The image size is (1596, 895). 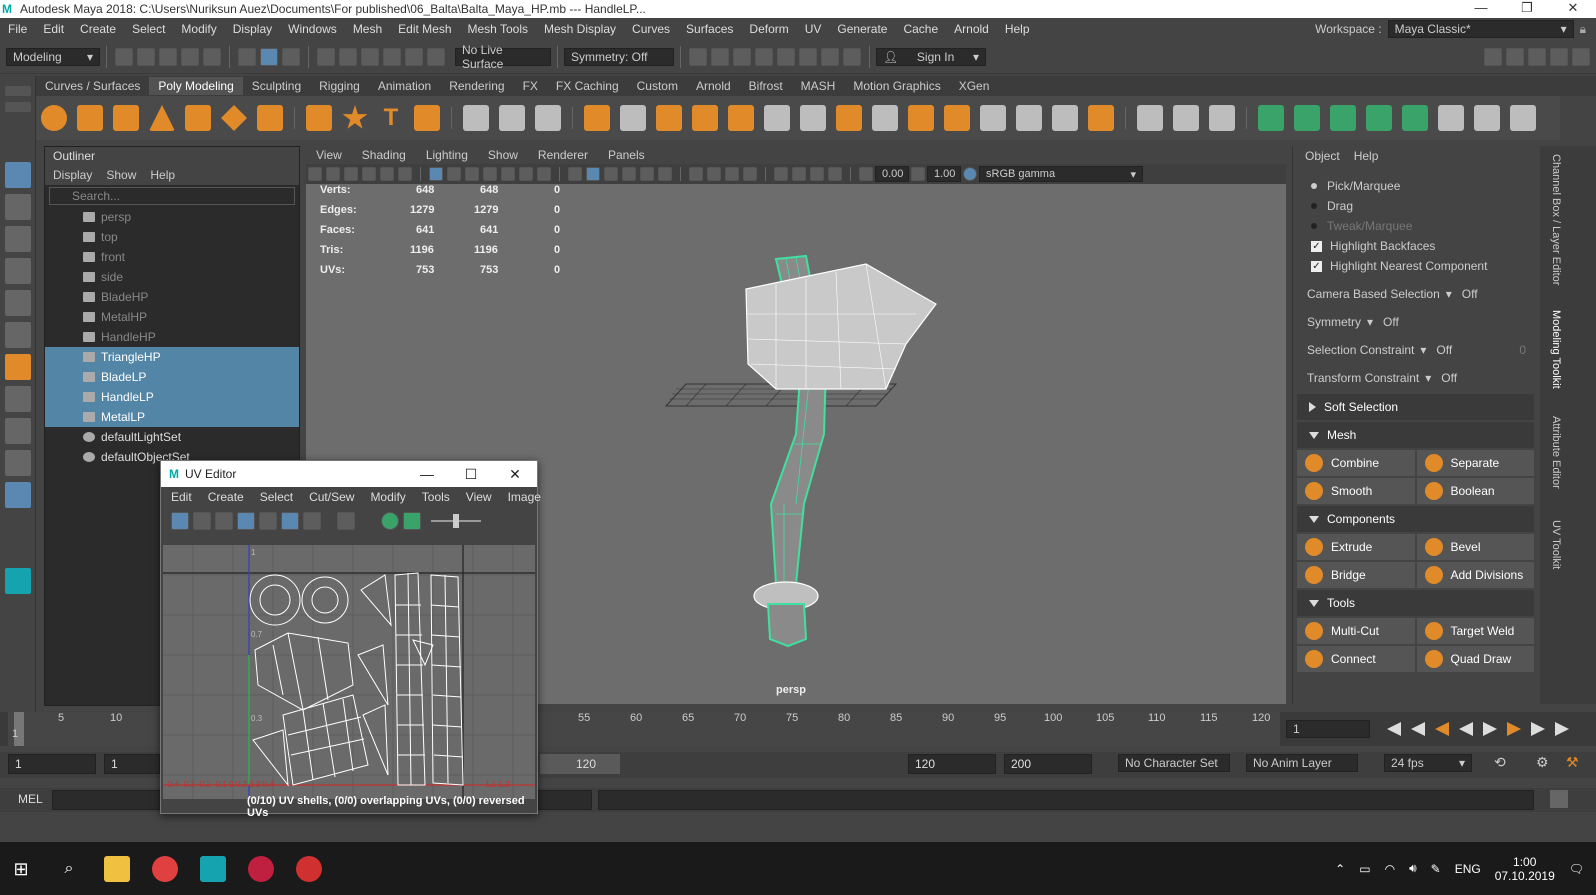 I want to click on snap-view-plane-icon, so click(x=392, y=56).